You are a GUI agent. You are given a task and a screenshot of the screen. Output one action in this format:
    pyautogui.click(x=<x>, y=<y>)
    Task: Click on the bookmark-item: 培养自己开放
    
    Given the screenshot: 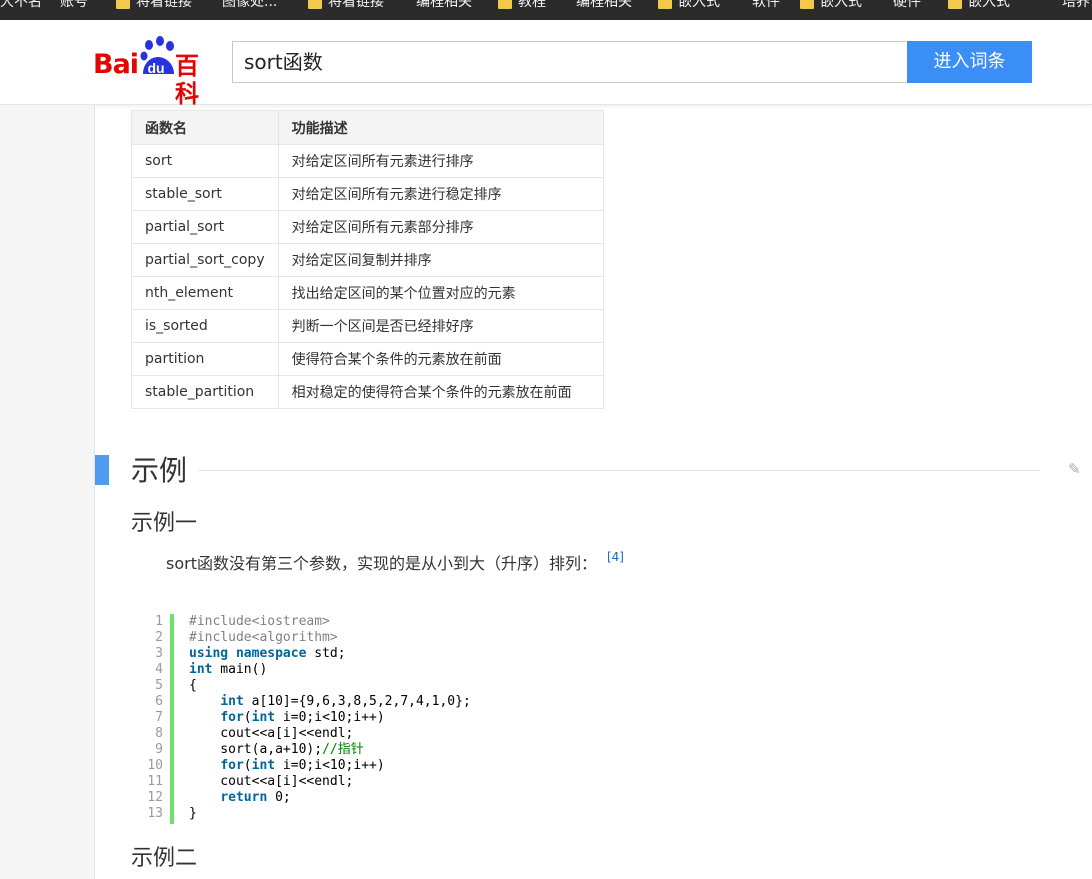 What is the action you would take?
    pyautogui.click(x=1077, y=10)
    